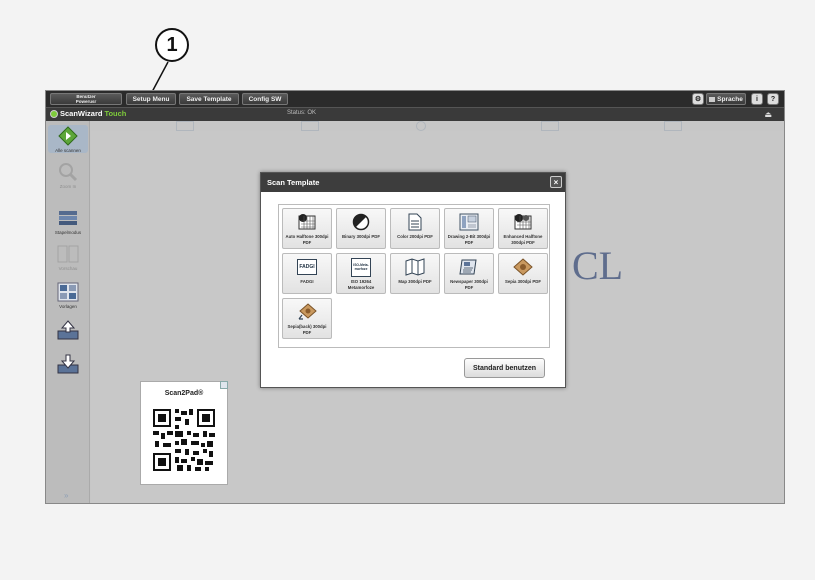 Image resolution: width=815 pixels, height=580 pixels. What do you see at coordinates (469, 222) in the screenshot?
I see `drawing-icon` at bounding box center [469, 222].